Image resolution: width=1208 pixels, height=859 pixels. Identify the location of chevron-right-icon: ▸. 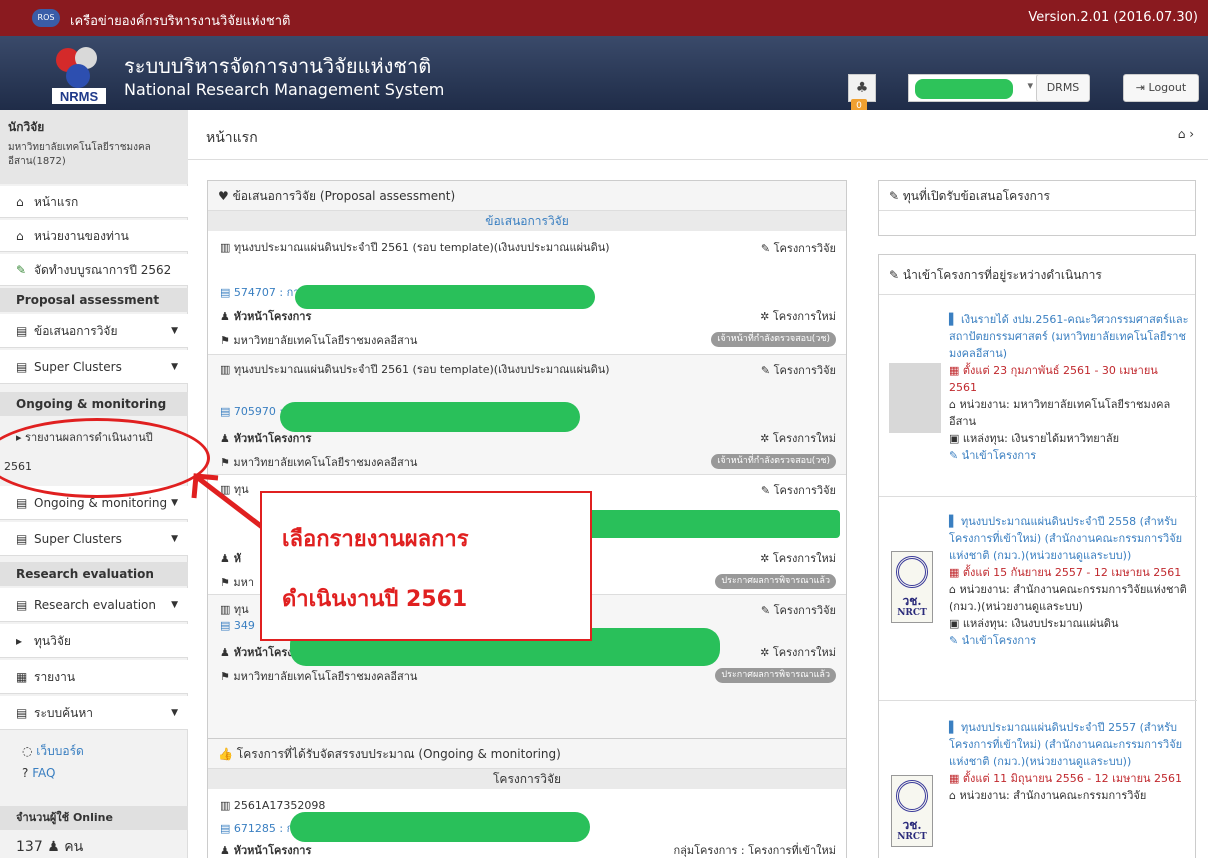
(19, 641).